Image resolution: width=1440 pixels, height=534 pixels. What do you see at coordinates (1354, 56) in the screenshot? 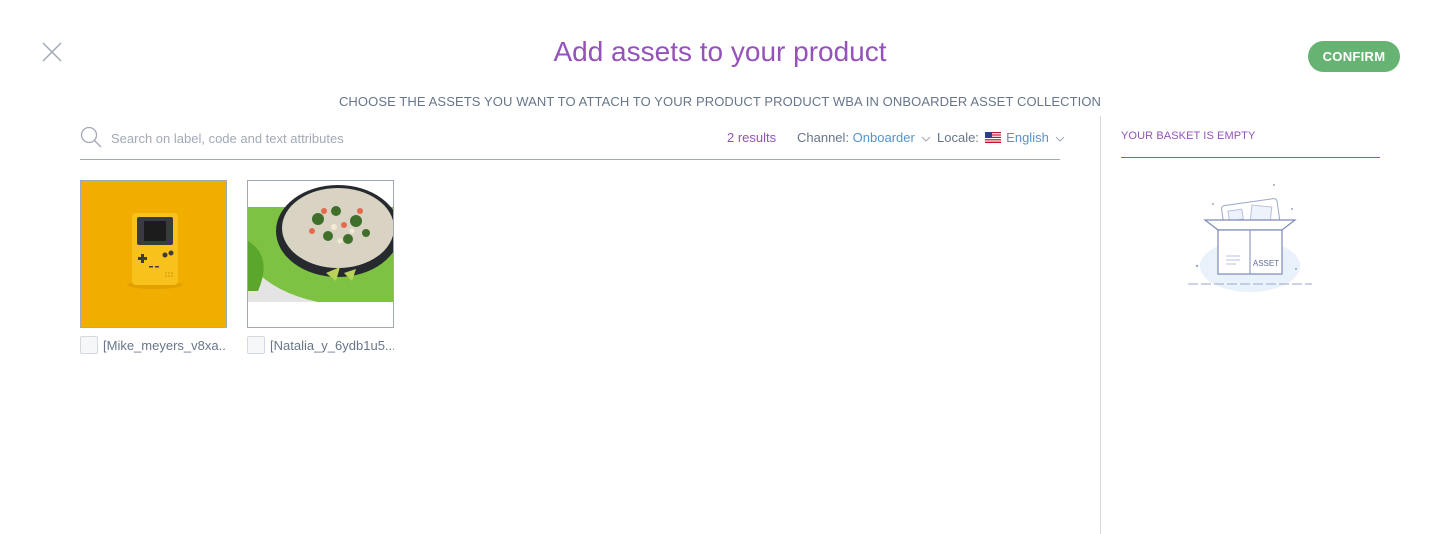
I see `confirm-button: CONFIRM` at bounding box center [1354, 56].